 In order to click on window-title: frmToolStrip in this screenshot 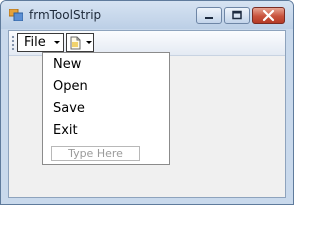, I will do `click(65, 15)`.